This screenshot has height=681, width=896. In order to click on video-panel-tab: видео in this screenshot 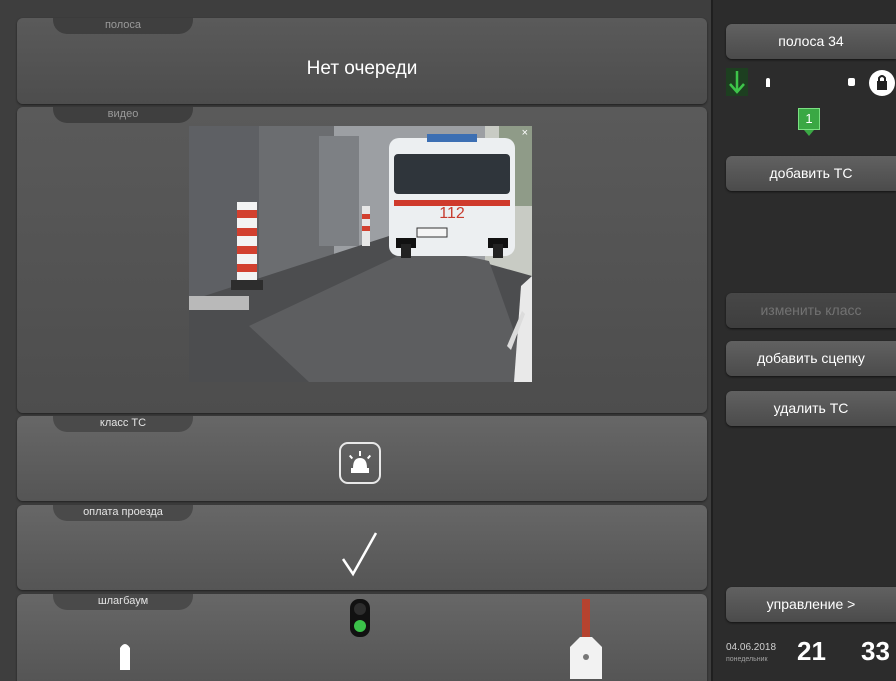, I will do `click(123, 115)`.